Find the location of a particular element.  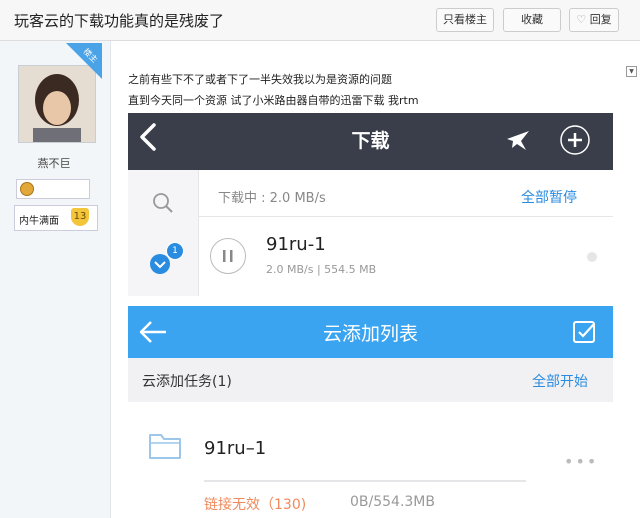

reply-button: ♡ 回复 is located at coordinates (594, 20).